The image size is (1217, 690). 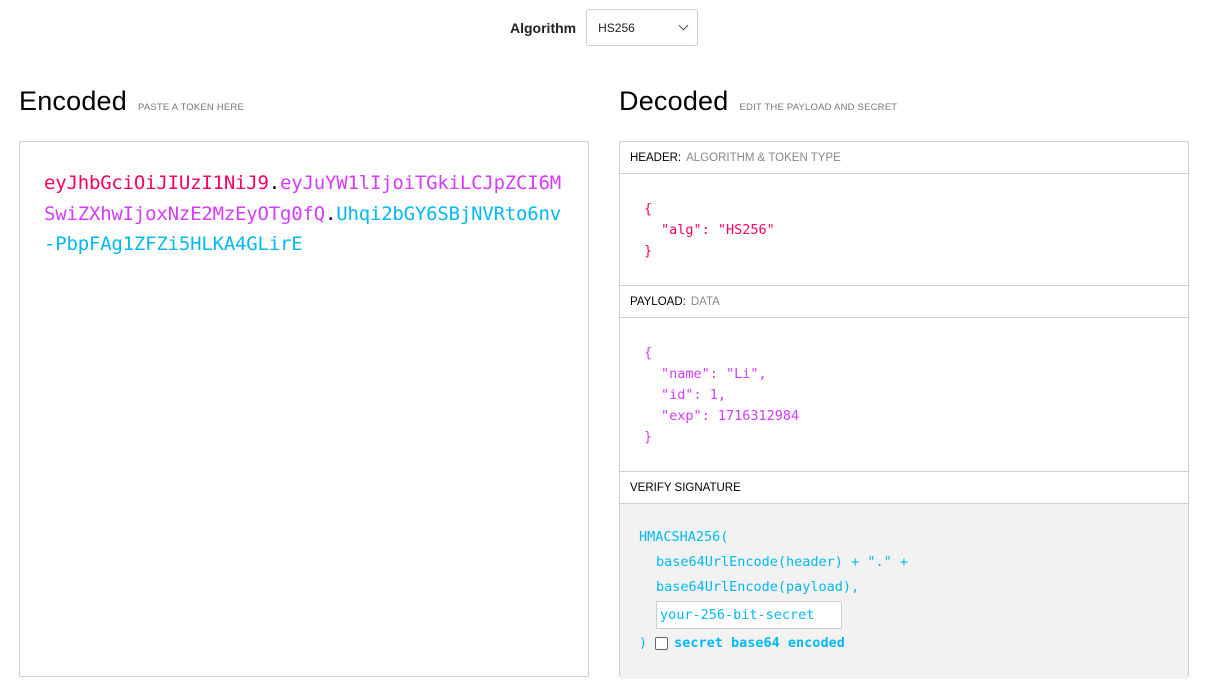 What do you see at coordinates (191, 107) in the screenshot?
I see `encoded-subtitle: PASTE A TOKEN HERE` at bounding box center [191, 107].